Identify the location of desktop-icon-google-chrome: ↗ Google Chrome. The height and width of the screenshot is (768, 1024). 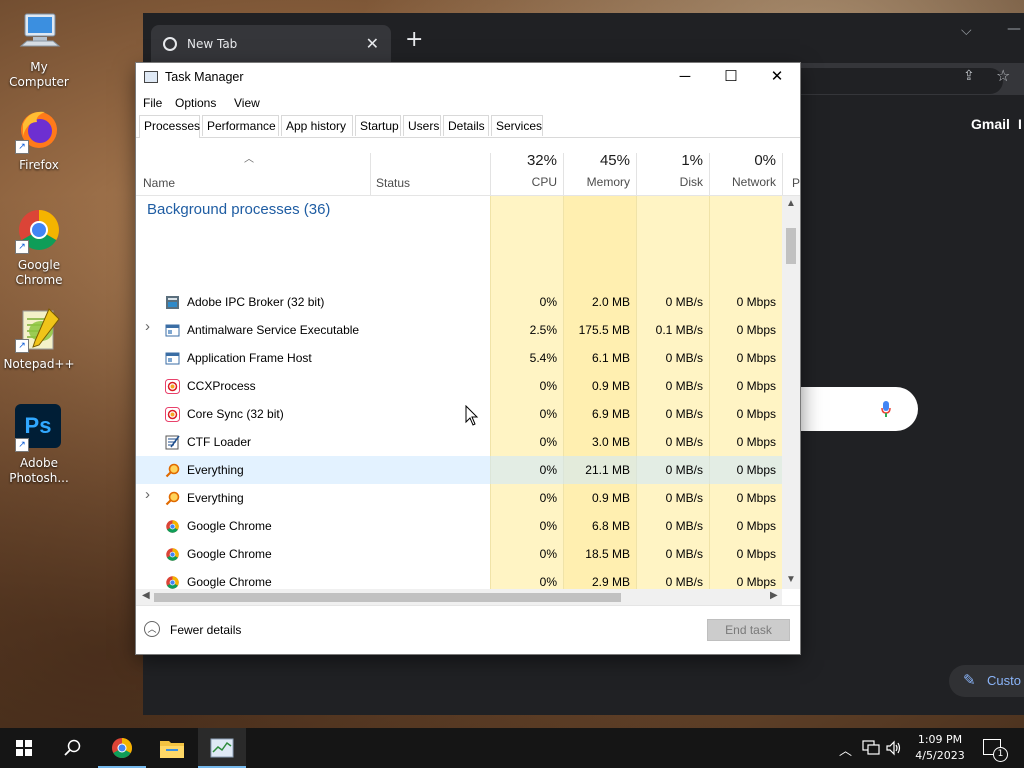
(39, 247).